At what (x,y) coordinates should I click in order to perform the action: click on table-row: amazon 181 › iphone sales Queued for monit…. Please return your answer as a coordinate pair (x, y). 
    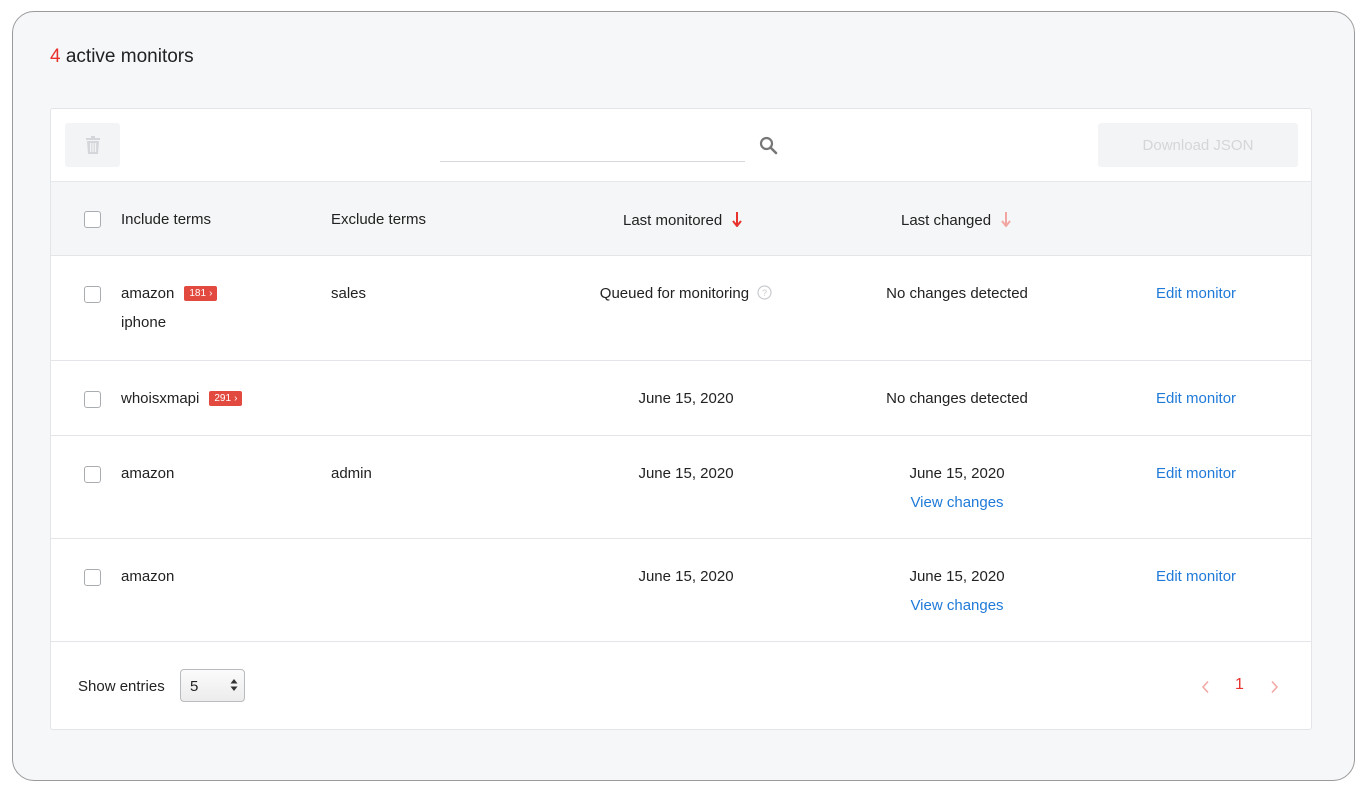
    Looking at the image, I should click on (681, 308).